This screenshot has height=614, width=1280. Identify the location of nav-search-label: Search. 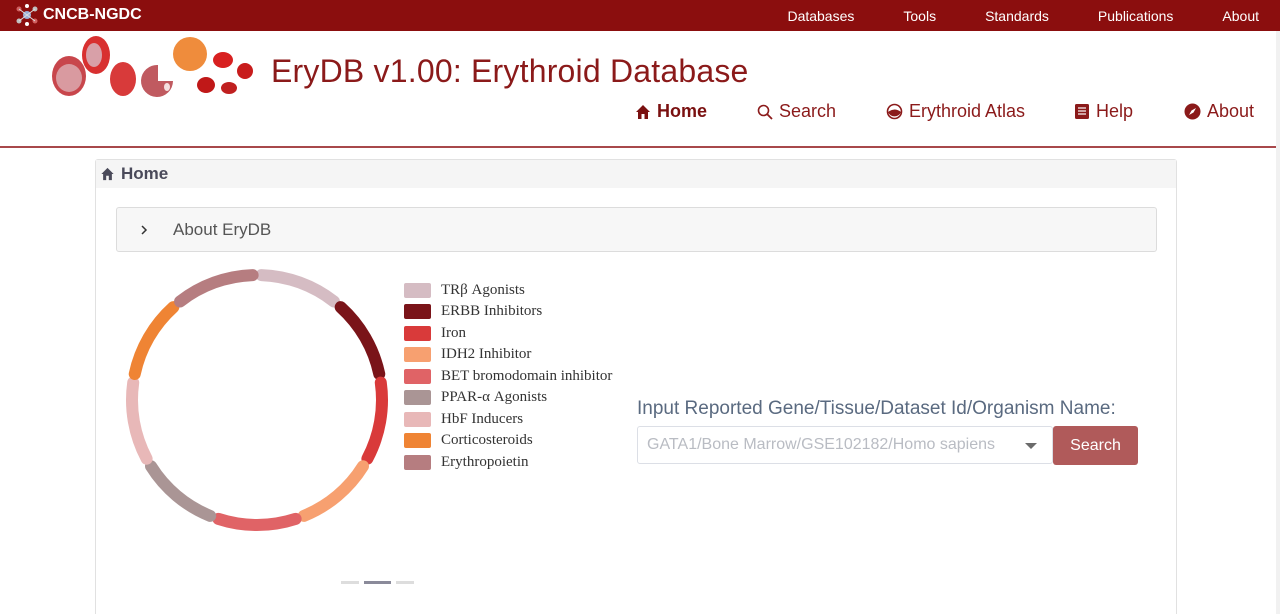
(808, 111).